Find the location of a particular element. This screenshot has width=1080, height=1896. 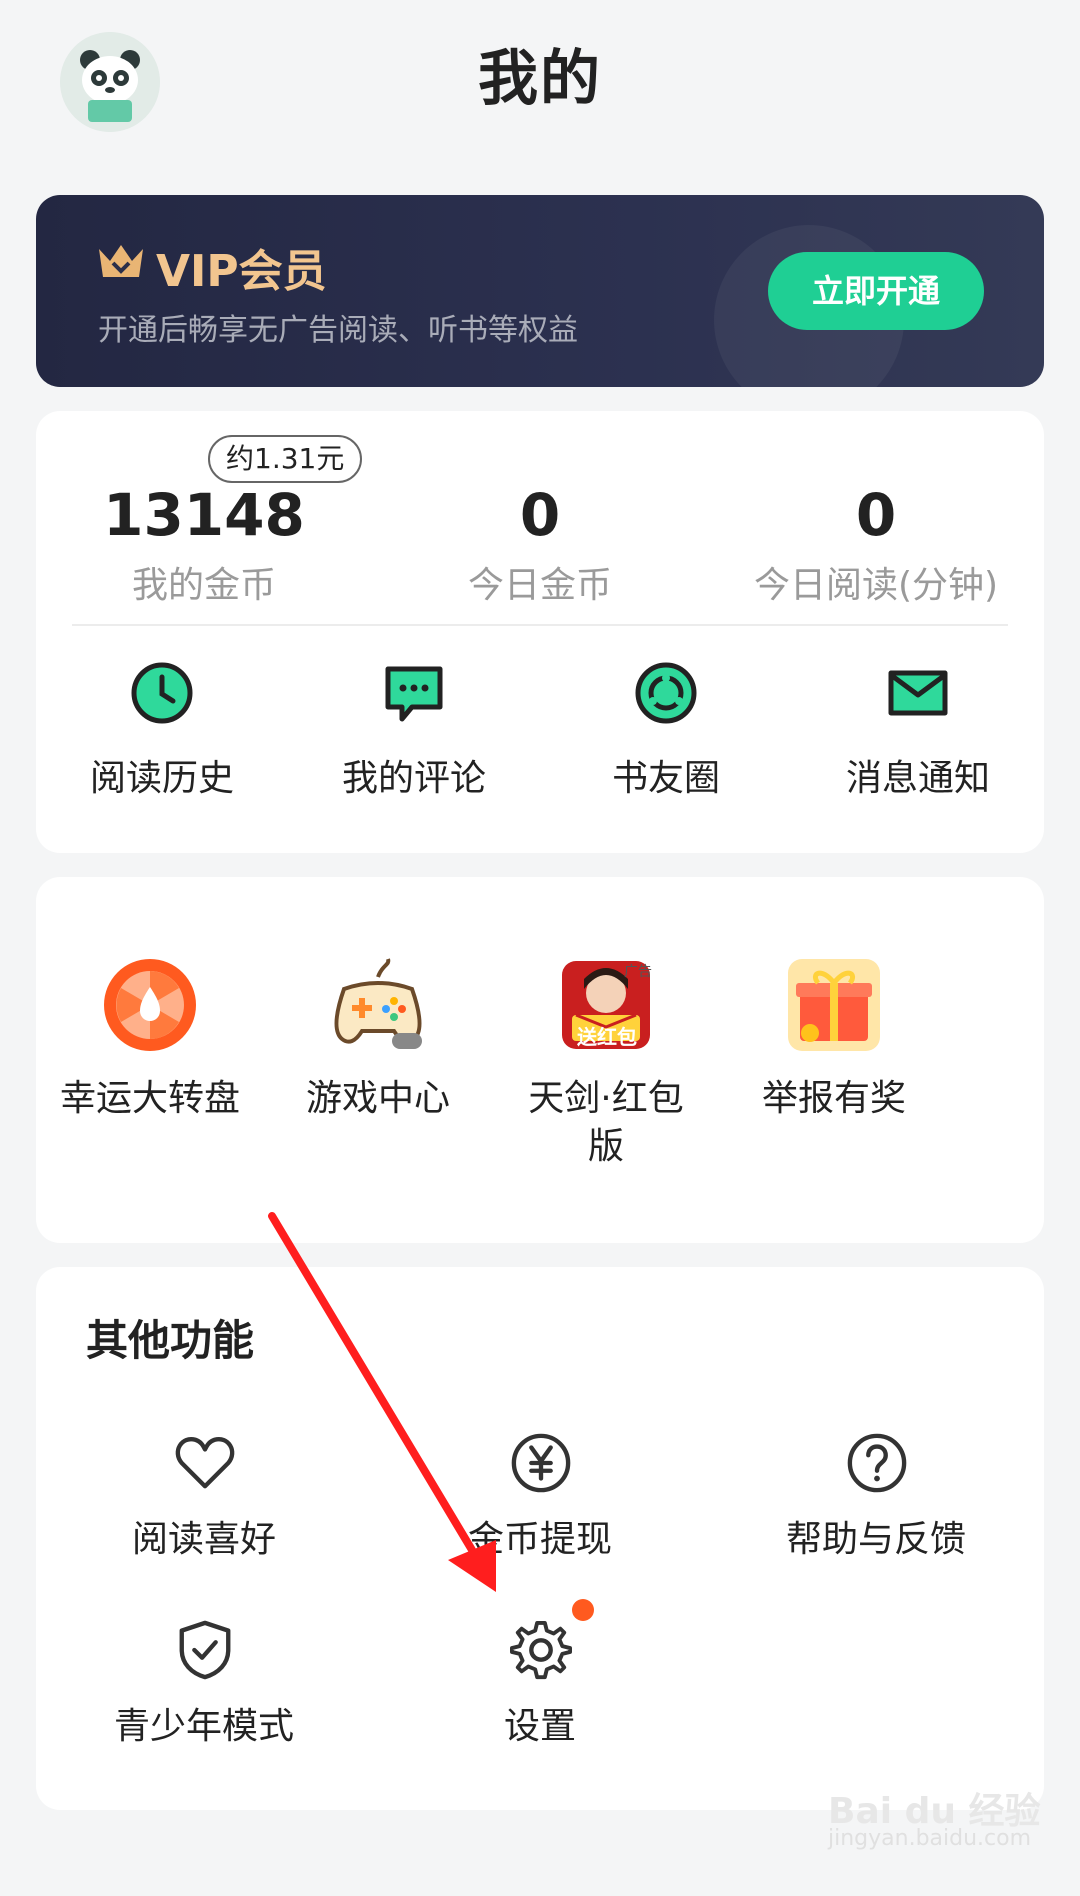

promo-label: 游戏中心 is located at coordinates (377, 1098).